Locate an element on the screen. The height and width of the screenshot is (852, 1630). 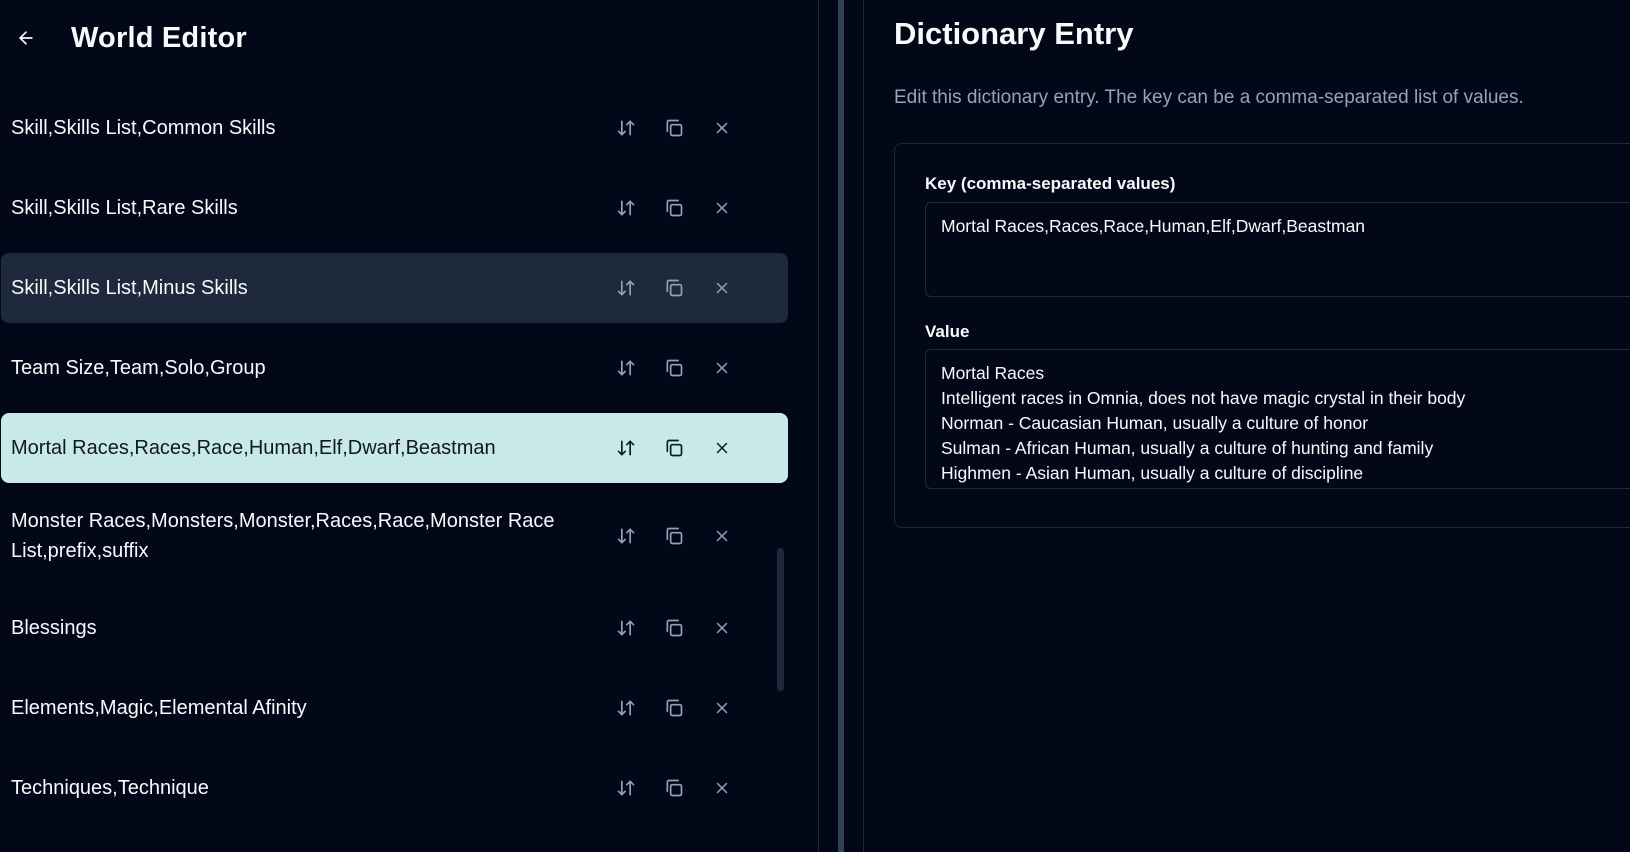
resize-handle is located at coordinates (841, 426).